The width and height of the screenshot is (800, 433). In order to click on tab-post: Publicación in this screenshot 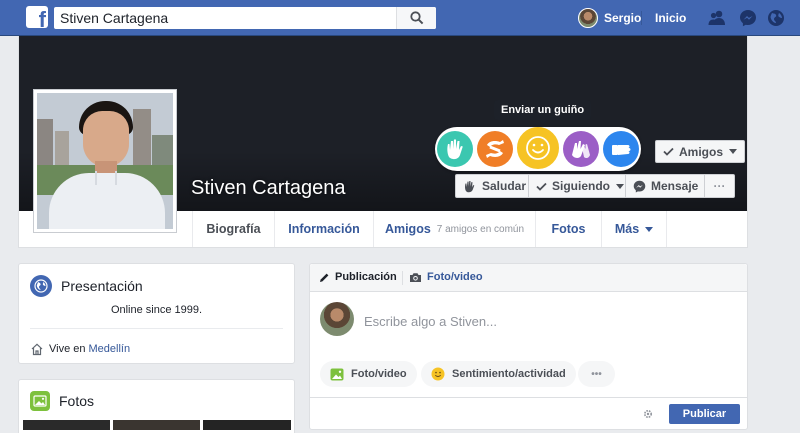, I will do `click(358, 277)`.